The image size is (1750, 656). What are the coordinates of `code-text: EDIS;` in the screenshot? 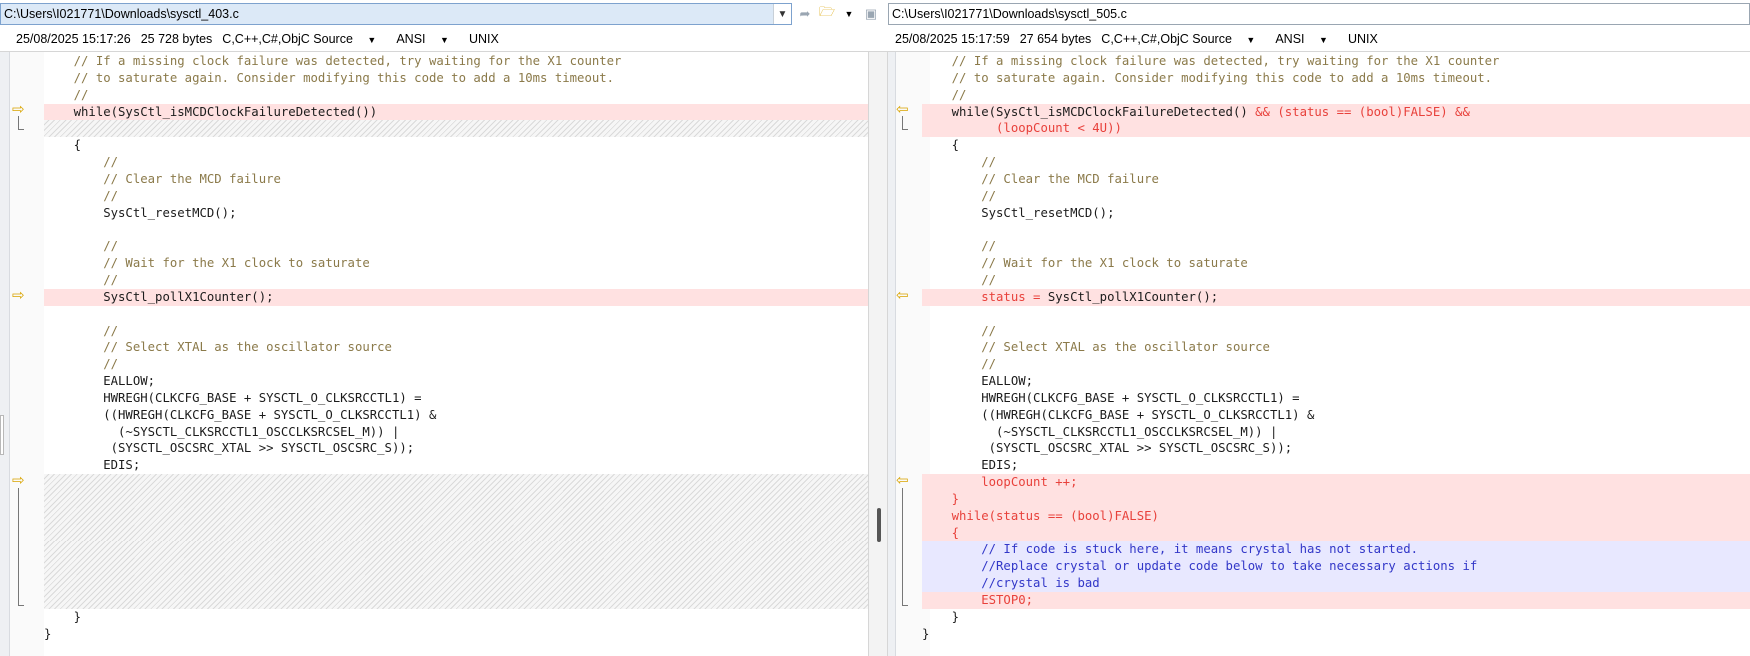 It's located at (970, 465).